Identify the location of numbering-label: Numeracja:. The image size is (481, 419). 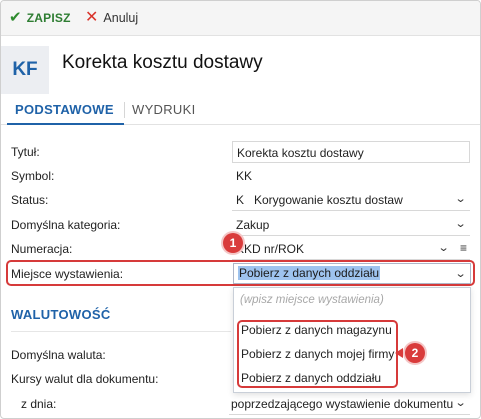
(42, 249).